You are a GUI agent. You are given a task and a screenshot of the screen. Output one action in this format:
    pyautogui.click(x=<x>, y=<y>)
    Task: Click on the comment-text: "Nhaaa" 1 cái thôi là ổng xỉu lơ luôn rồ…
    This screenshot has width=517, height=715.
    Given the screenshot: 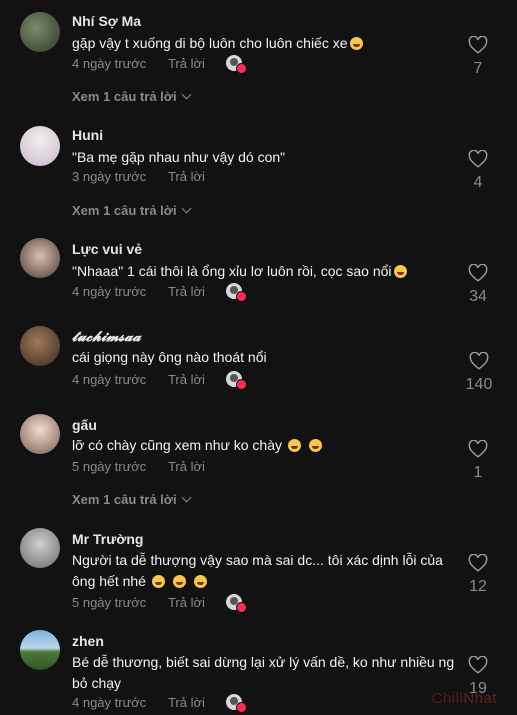 What is the action you would take?
    pyautogui.click(x=272, y=271)
    